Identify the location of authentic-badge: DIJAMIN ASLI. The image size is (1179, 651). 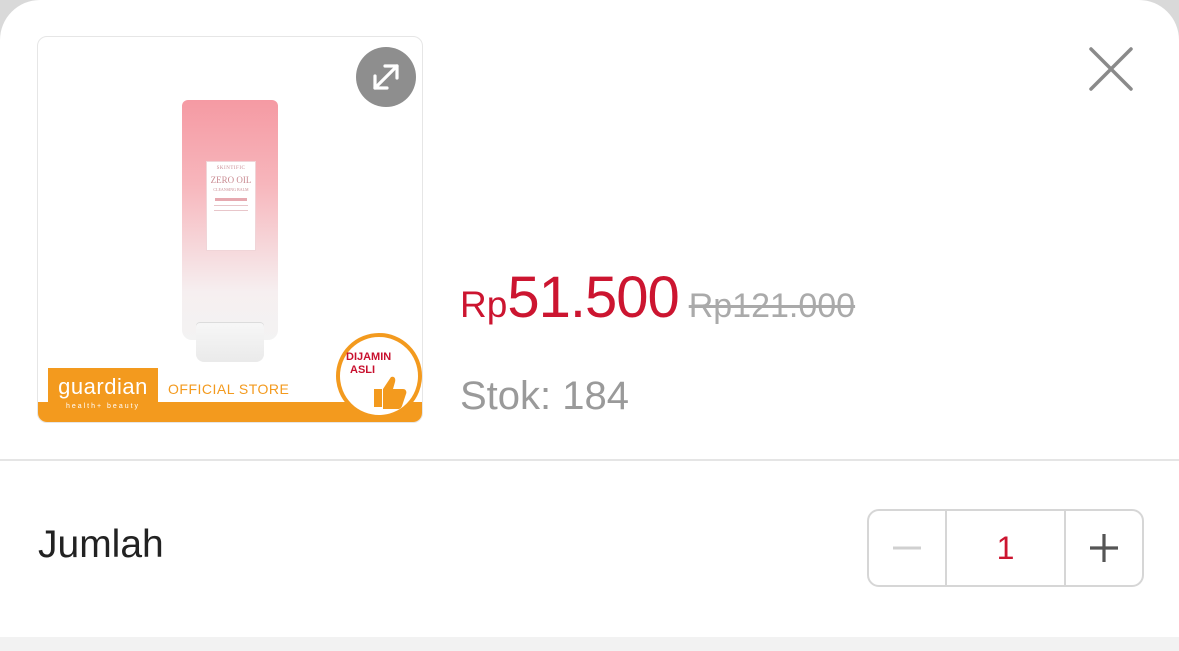
(379, 376).